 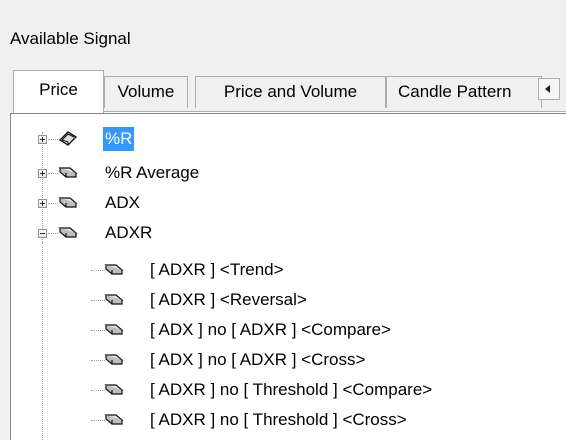 What do you see at coordinates (278, 420) in the screenshot?
I see `tree-node-label: [ ADXR ] no [ Threshold ] <Cross>` at bounding box center [278, 420].